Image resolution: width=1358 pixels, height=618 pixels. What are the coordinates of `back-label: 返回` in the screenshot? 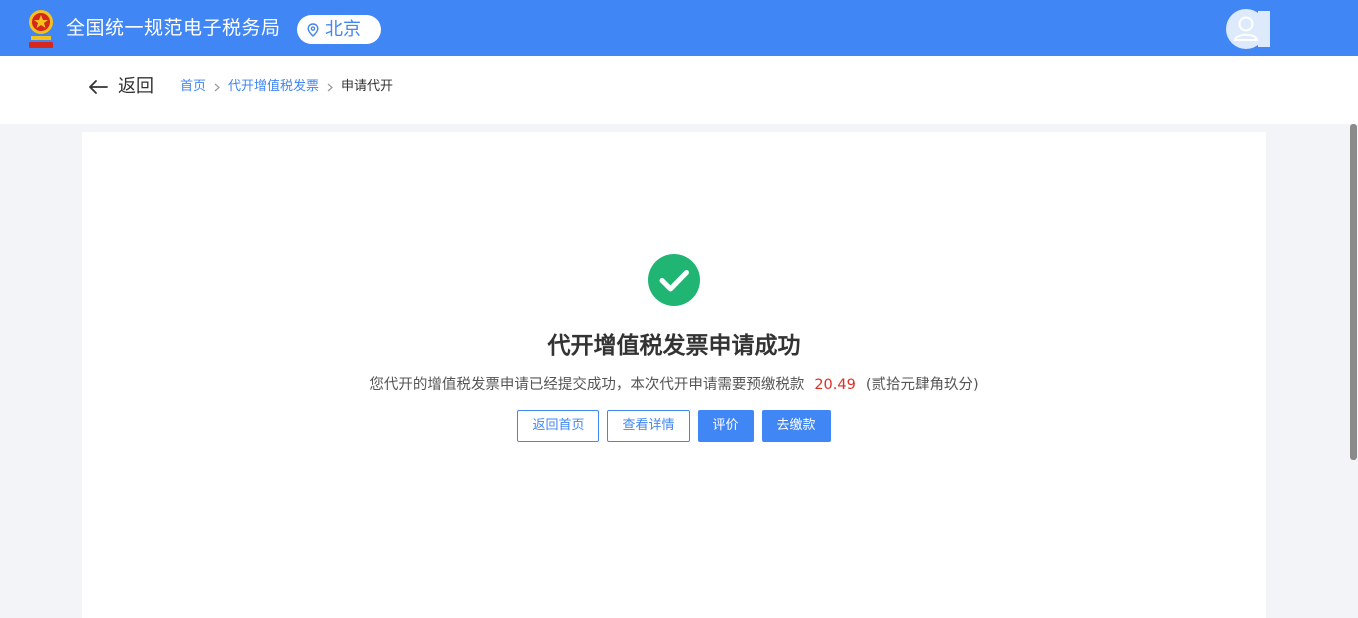 It's located at (136, 86).